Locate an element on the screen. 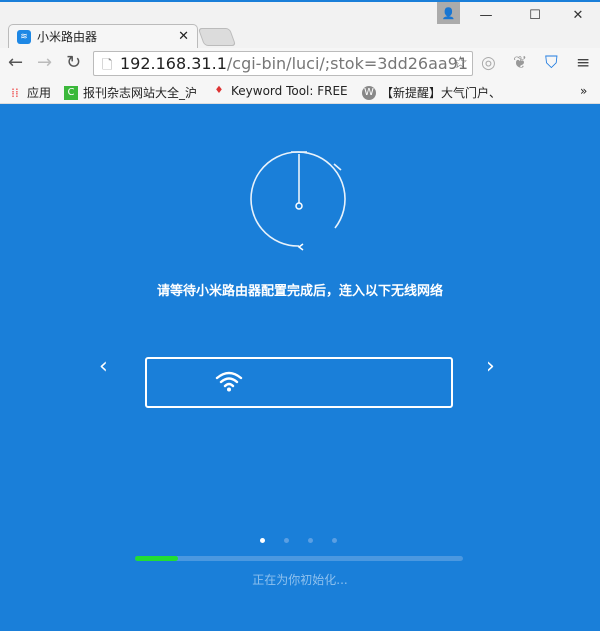 This screenshot has height=631, width=600. bookmarks-more-button: » is located at coordinates (583, 91).